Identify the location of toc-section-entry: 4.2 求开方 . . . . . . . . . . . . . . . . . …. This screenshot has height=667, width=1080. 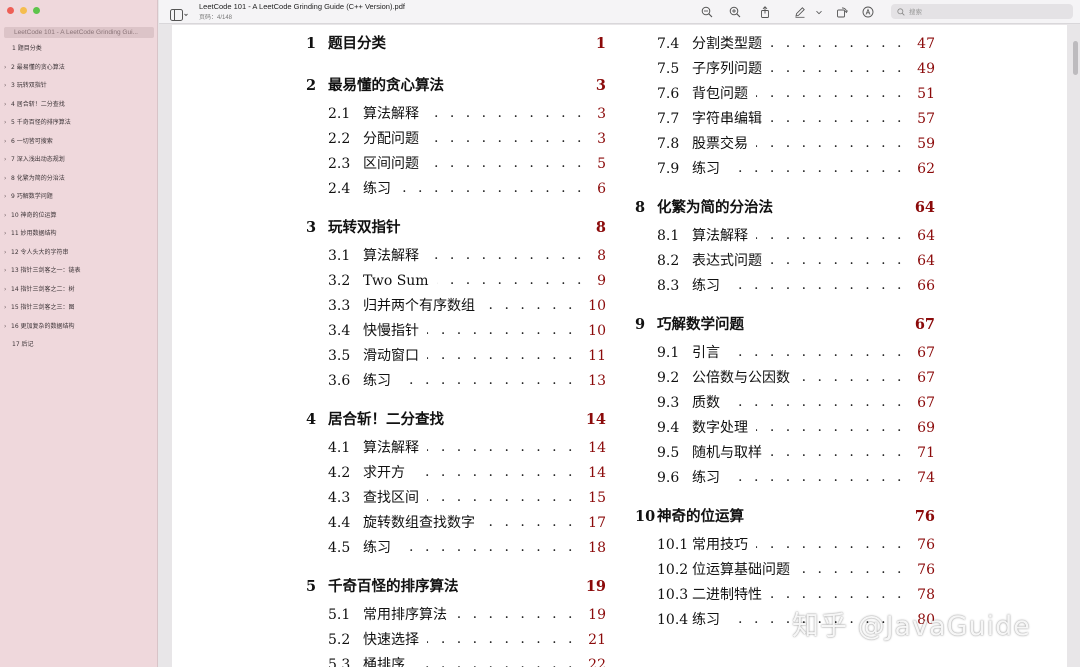
(456, 473).